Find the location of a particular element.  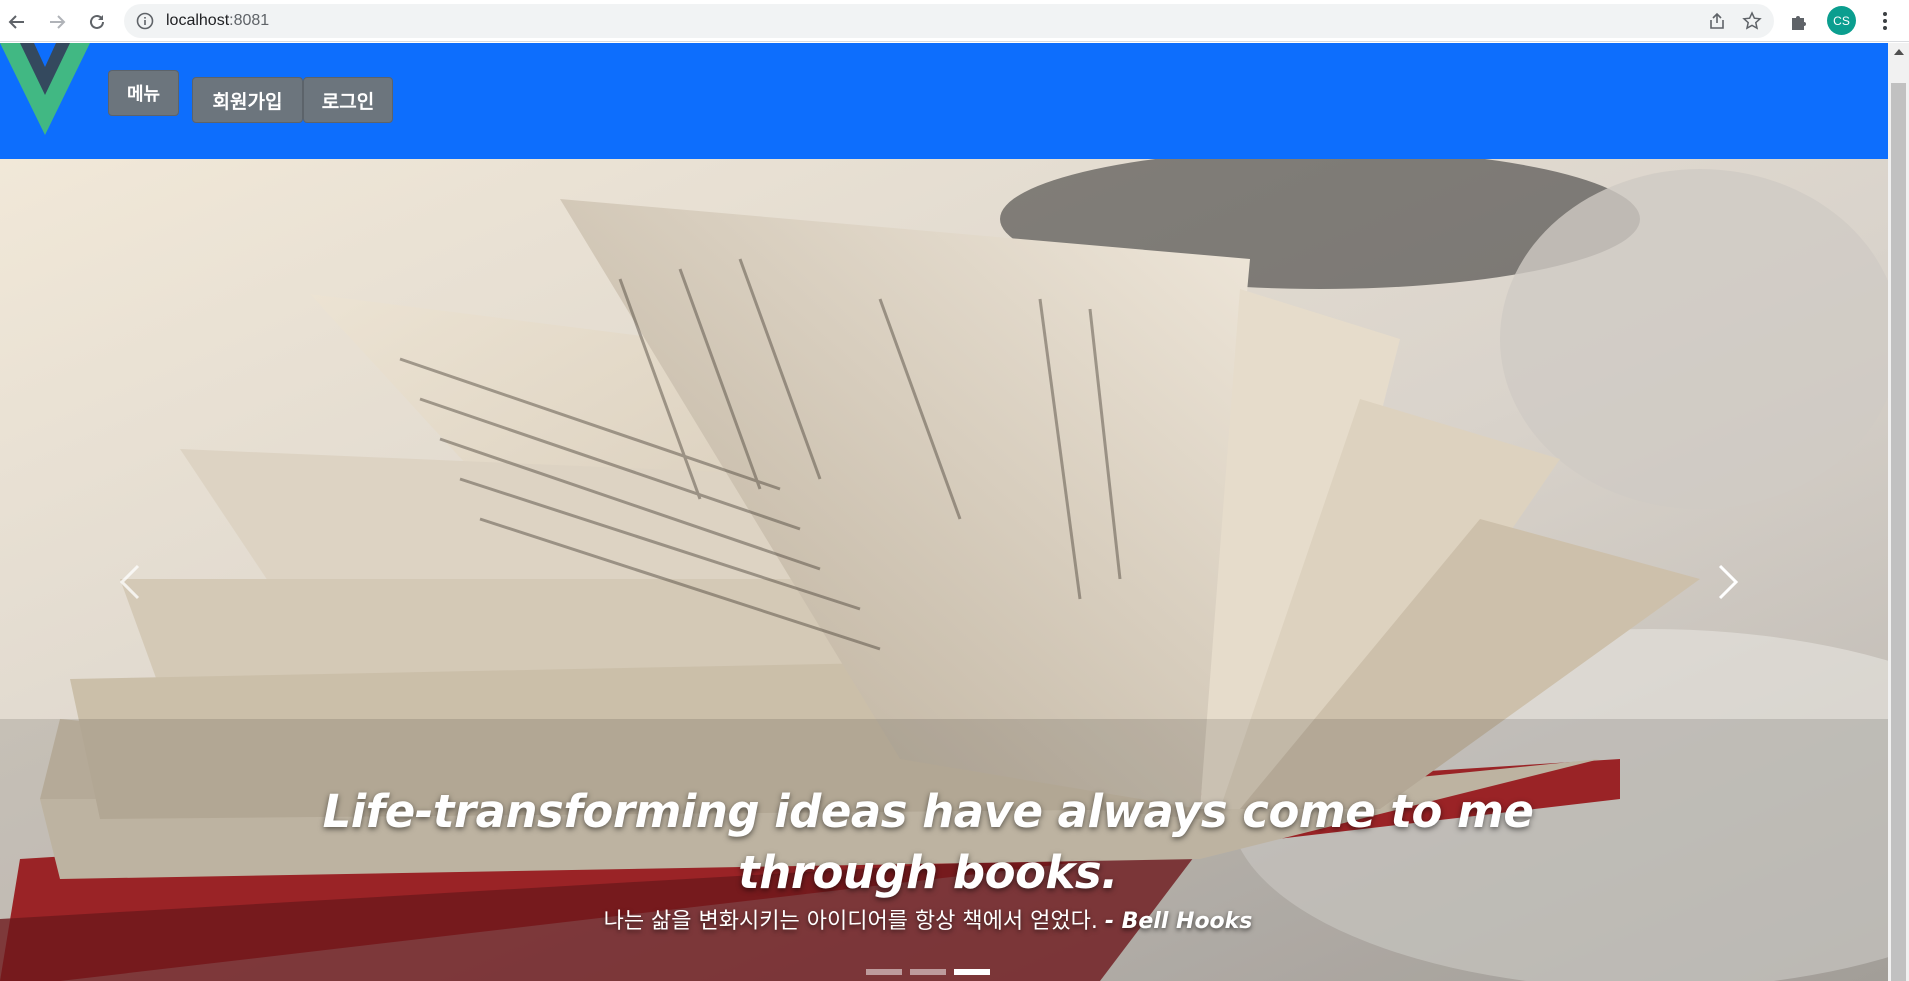

url-port: :8081 is located at coordinates (249, 20).